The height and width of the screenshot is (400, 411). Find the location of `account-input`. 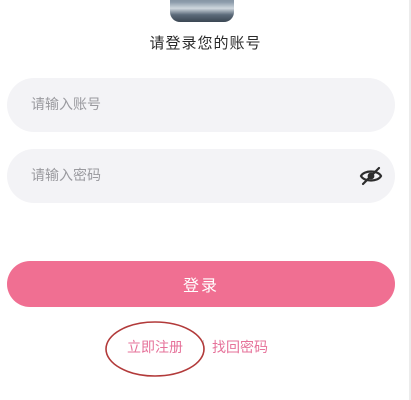

account-input is located at coordinates (181, 105).